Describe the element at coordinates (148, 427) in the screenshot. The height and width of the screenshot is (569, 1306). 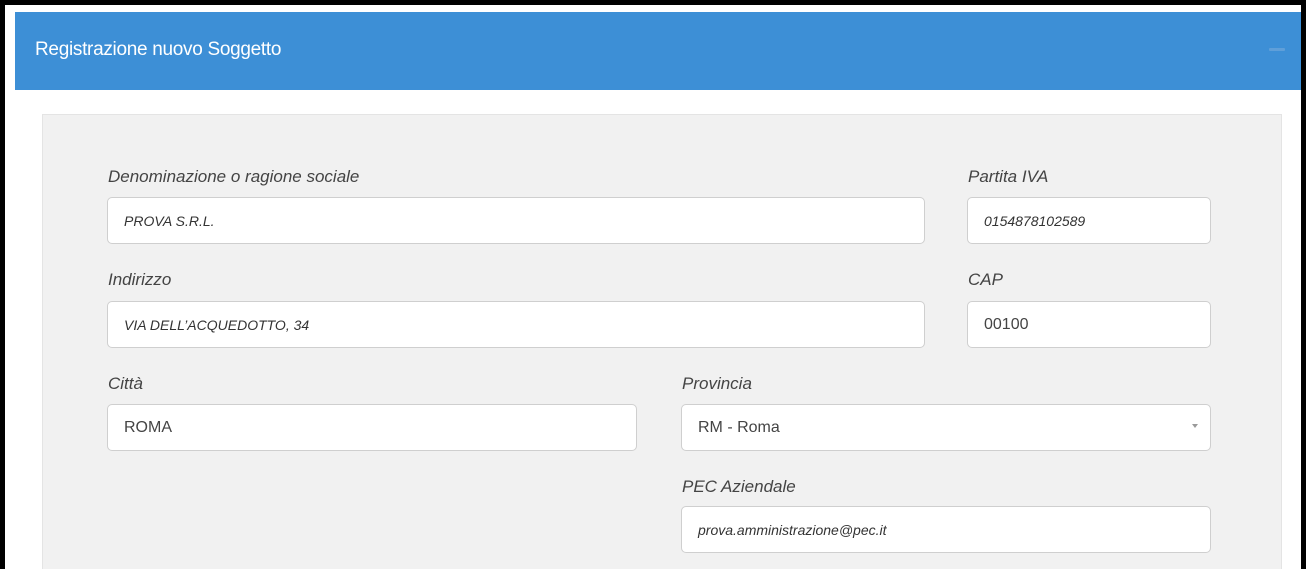
I see `citta-value: ROMA` at that location.